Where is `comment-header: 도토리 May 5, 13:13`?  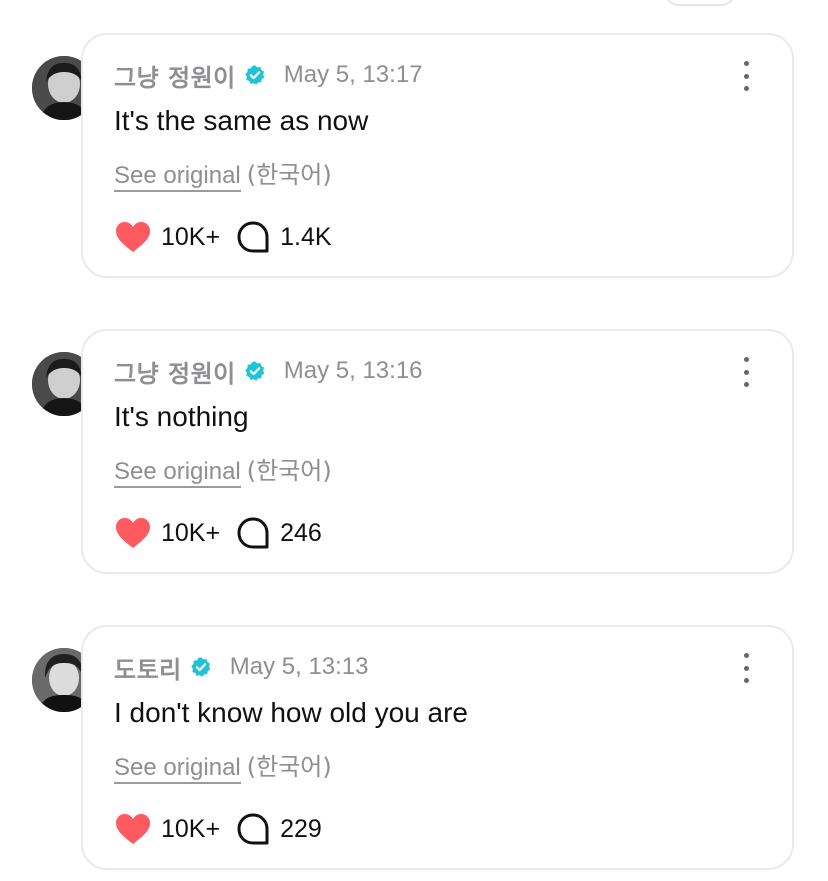
comment-header: 도토리 May 5, 13:13 is located at coordinates (241, 667).